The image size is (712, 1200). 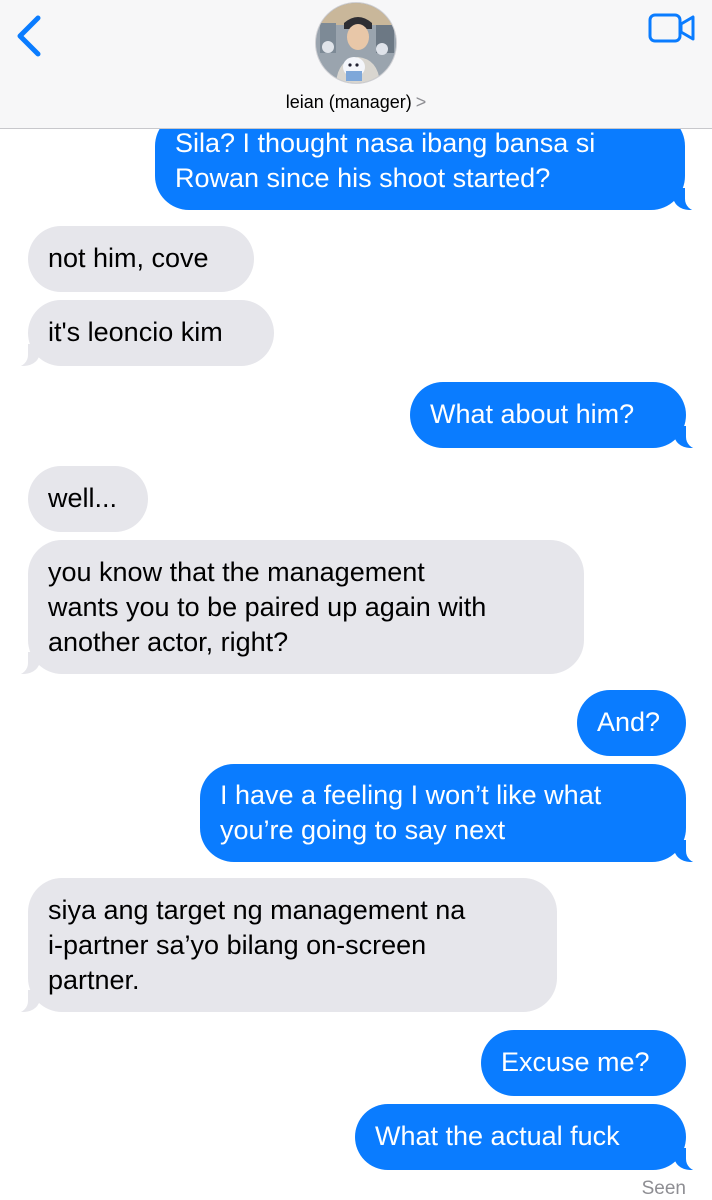 What do you see at coordinates (530, 1137) in the screenshot?
I see `message-bubble-outgoing: What the actual fuck` at bounding box center [530, 1137].